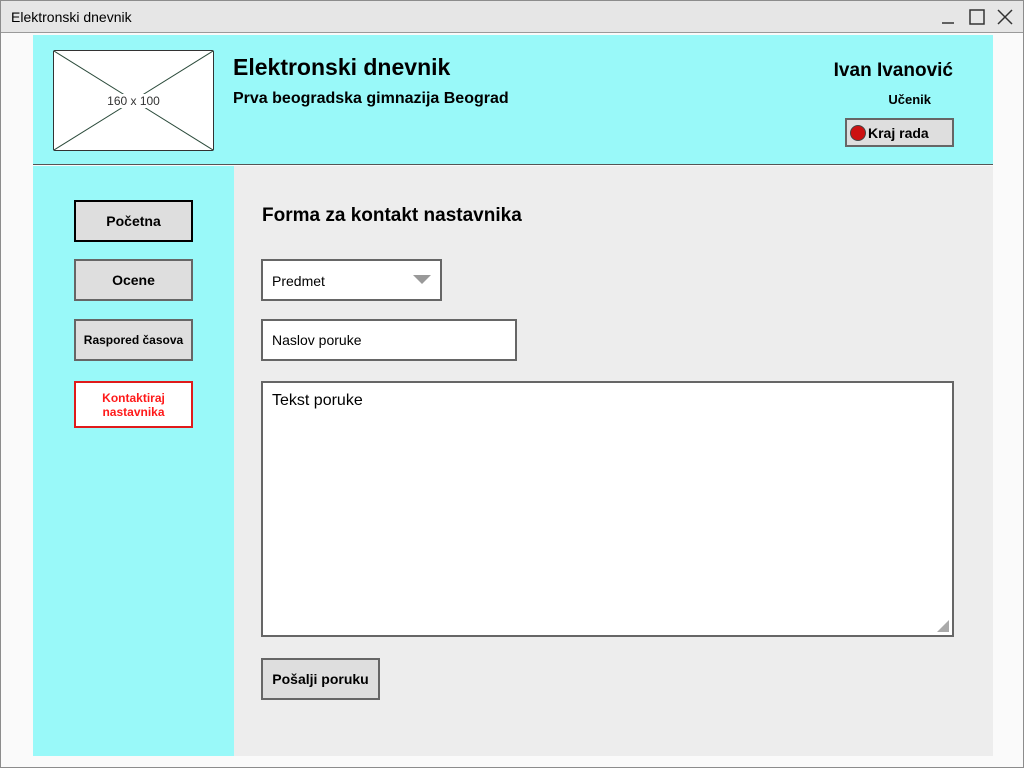 This screenshot has width=1024, height=768. I want to click on window-title: Elektronski dnevnik, so click(71, 17).